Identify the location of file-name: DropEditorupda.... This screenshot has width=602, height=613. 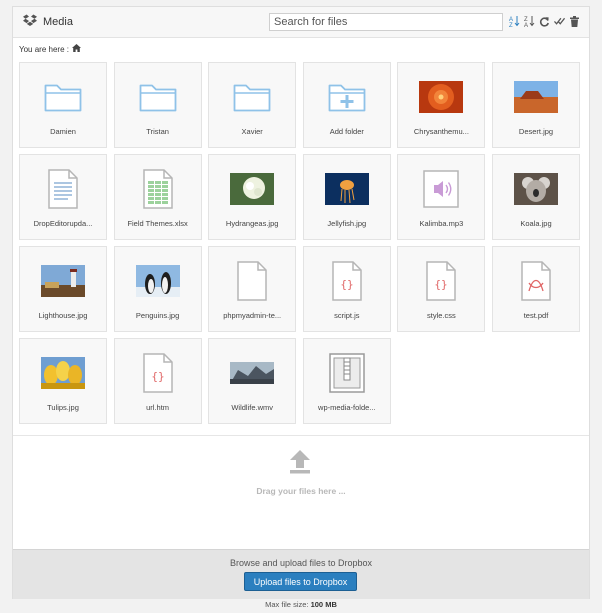
(63, 223).